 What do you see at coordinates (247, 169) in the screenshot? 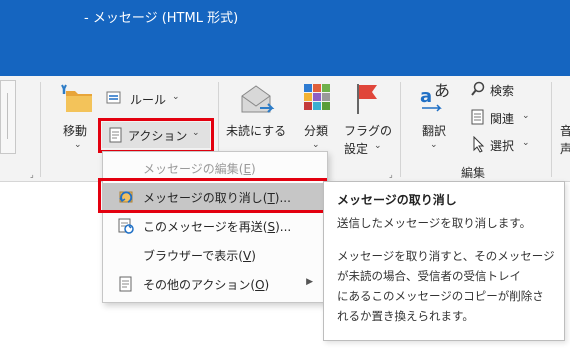
I see `access-key: E` at bounding box center [247, 169].